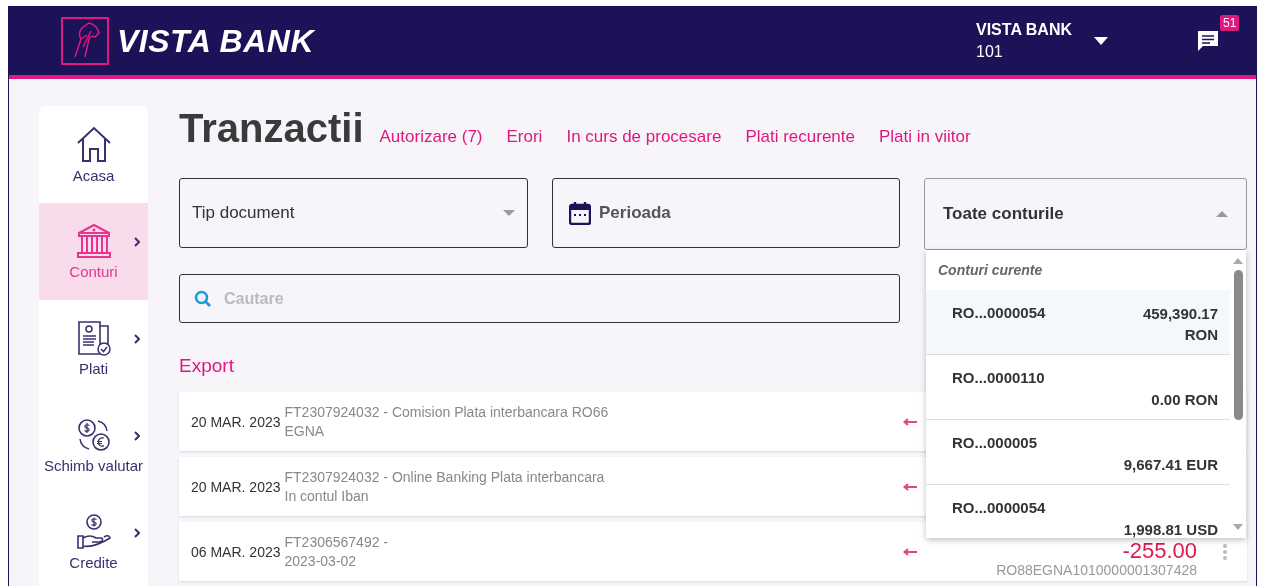  I want to click on export-link: Export, so click(206, 366).